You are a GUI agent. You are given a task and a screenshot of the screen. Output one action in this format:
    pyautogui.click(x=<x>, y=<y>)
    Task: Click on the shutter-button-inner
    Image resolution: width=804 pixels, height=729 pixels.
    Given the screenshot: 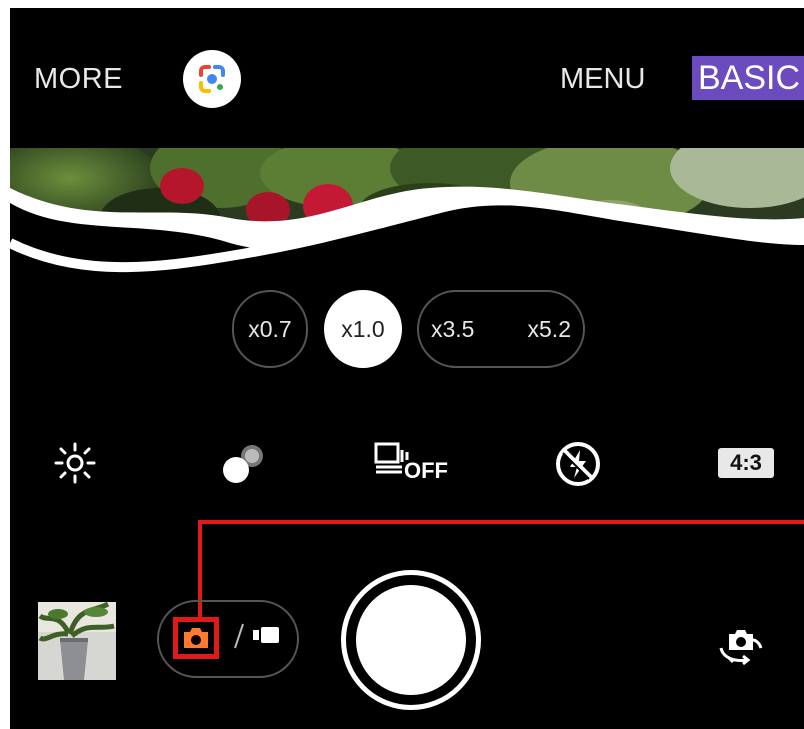 What is the action you would take?
    pyautogui.click(x=411, y=640)
    